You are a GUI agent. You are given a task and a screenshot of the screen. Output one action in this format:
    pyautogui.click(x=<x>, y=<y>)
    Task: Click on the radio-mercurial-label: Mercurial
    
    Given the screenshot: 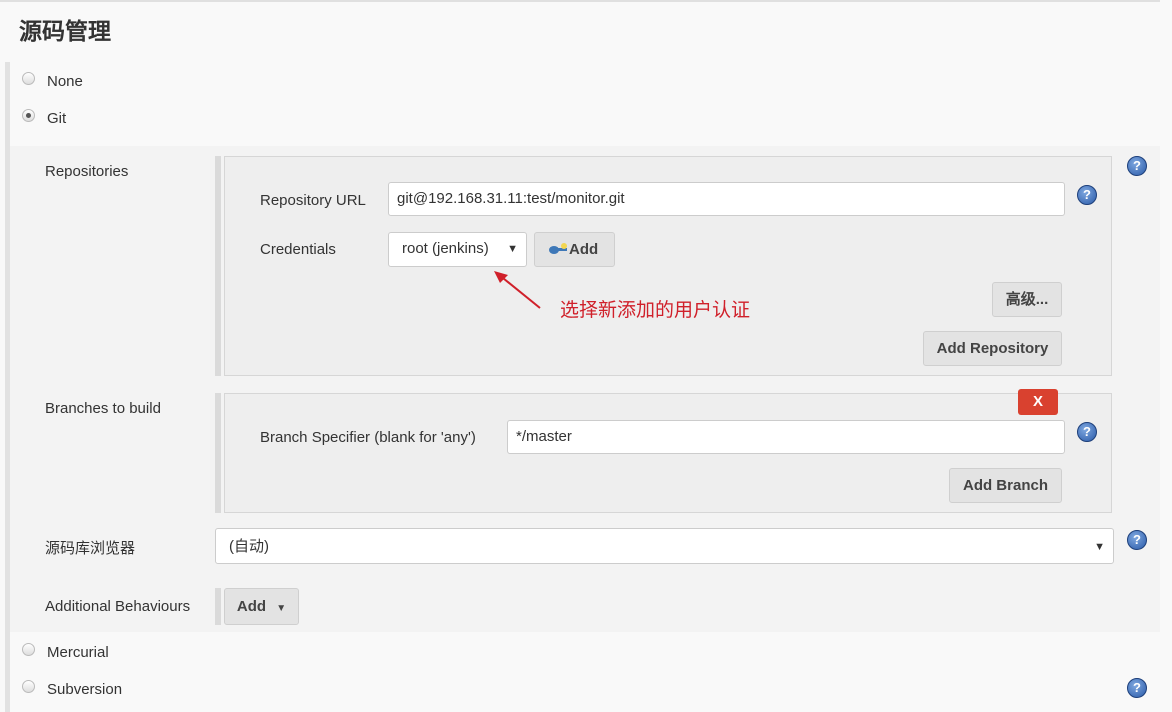 What is the action you would take?
    pyautogui.click(x=78, y=652)
    